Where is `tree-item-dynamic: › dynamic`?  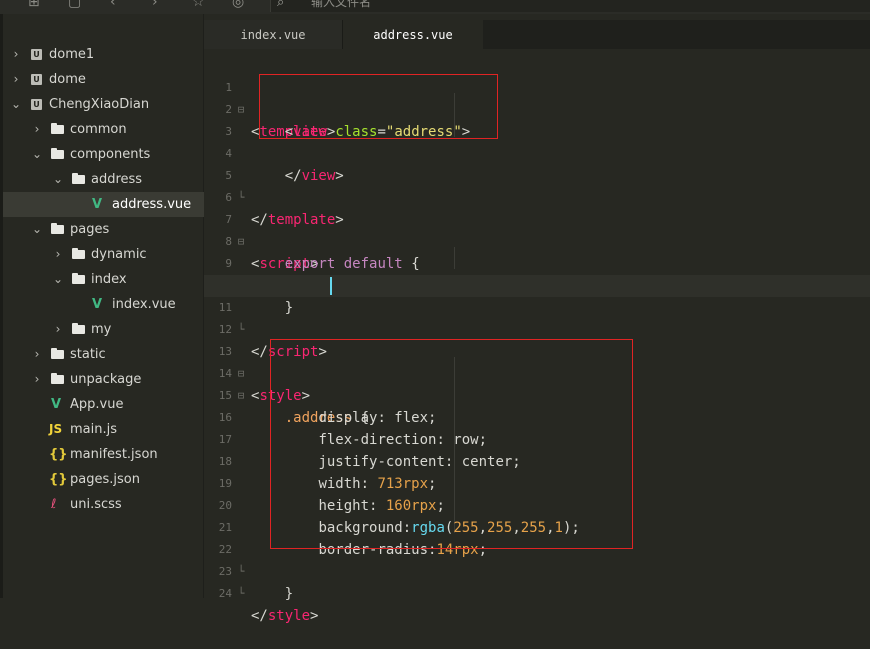 tree-item-dynamic: › dynamic is located at coordinates (103, 254).